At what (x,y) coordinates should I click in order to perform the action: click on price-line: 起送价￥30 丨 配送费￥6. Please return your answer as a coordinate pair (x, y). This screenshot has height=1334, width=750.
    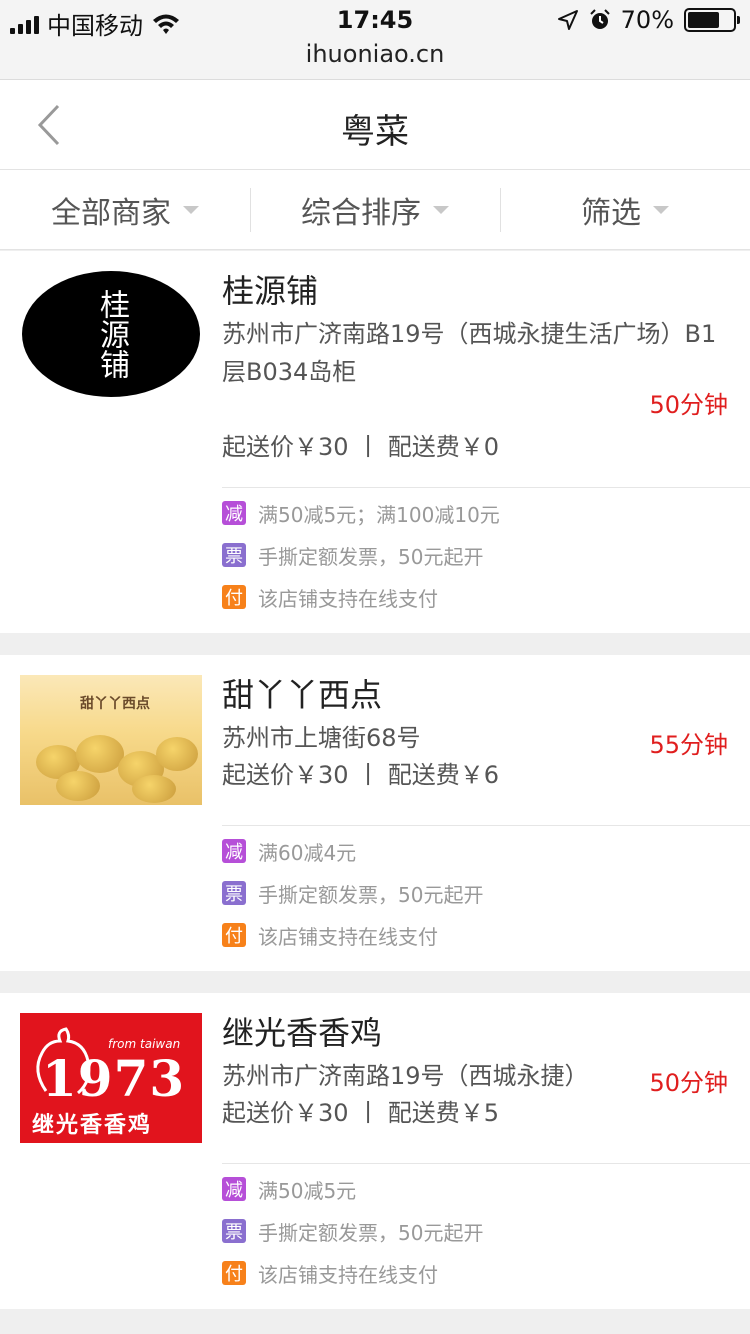
    Looking at the image, I should click on (361, 775).